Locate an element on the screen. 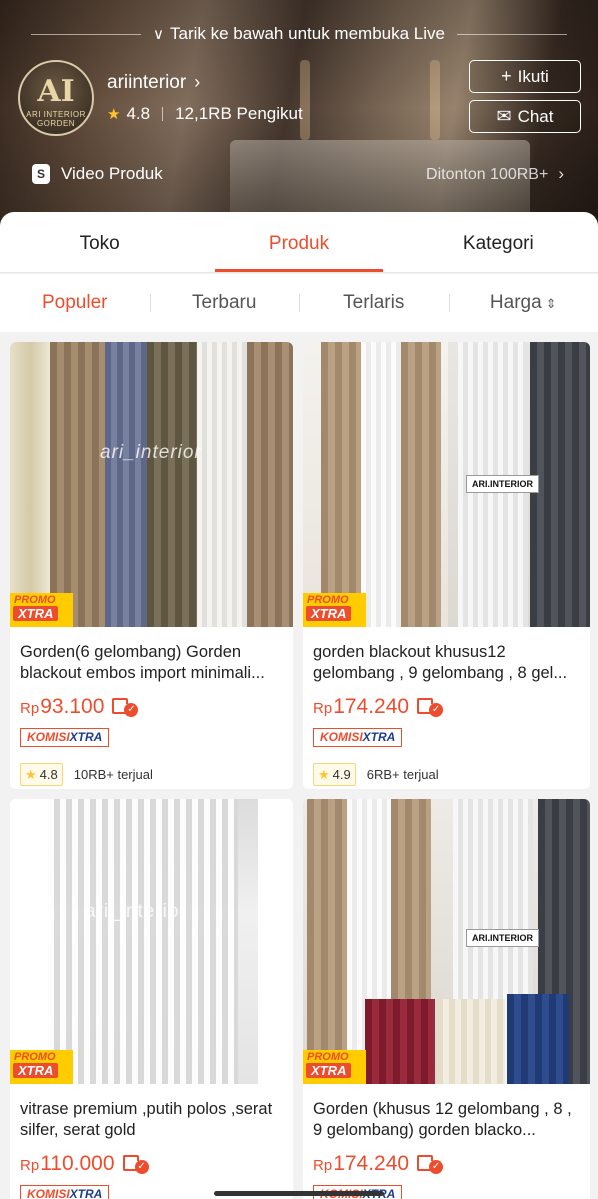 The height and width of the screenshot is (1199, 598). shop-avatar: AI ARI INTERIOR GORDEN is located at coordinates (56, 98).